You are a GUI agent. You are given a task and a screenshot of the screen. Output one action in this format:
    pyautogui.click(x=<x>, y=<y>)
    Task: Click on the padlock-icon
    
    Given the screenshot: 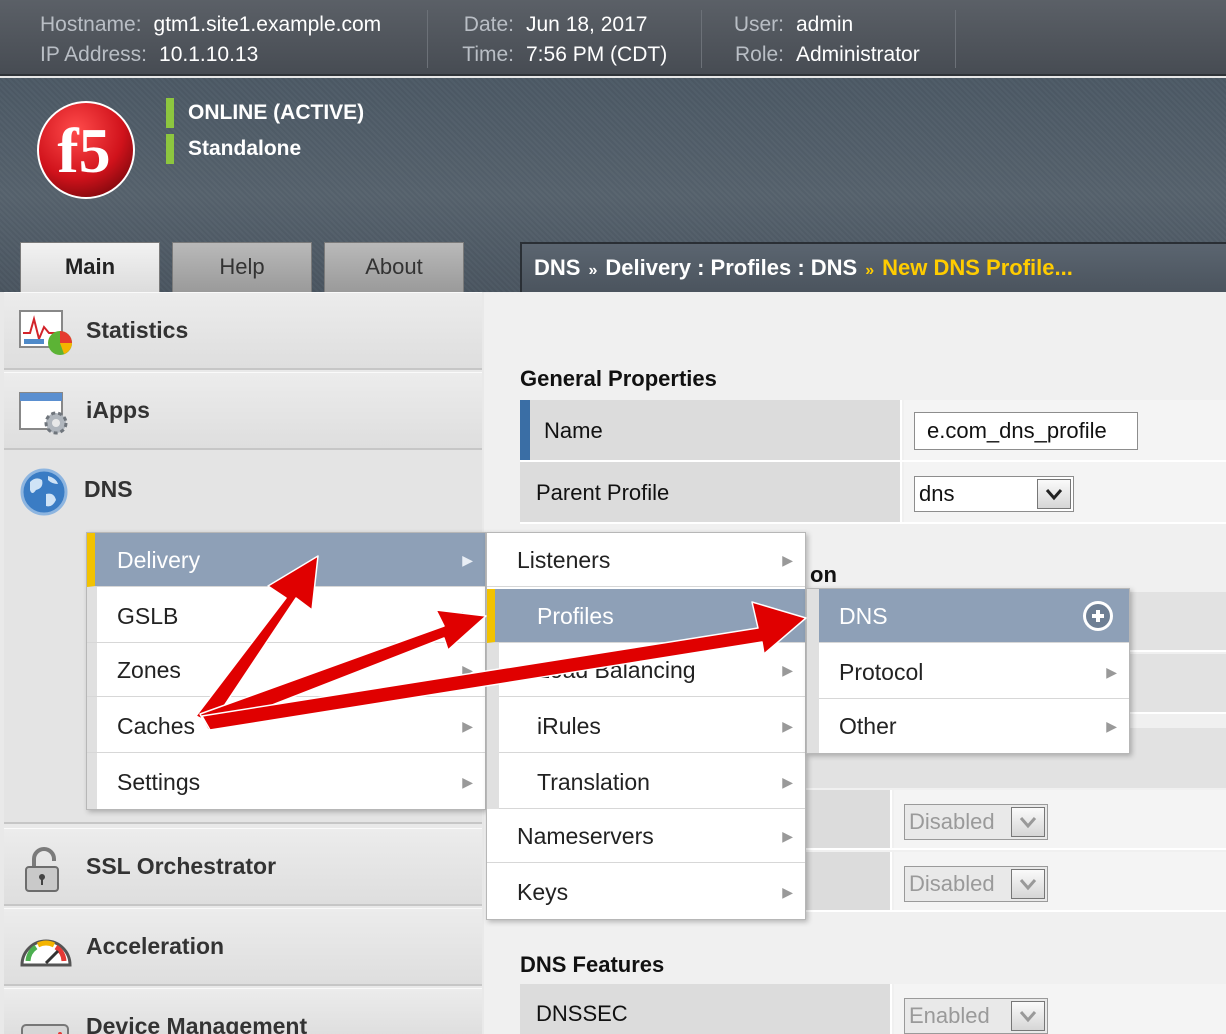 What is the action you would take?
    pyautogui.click(x=42, y=869)
    